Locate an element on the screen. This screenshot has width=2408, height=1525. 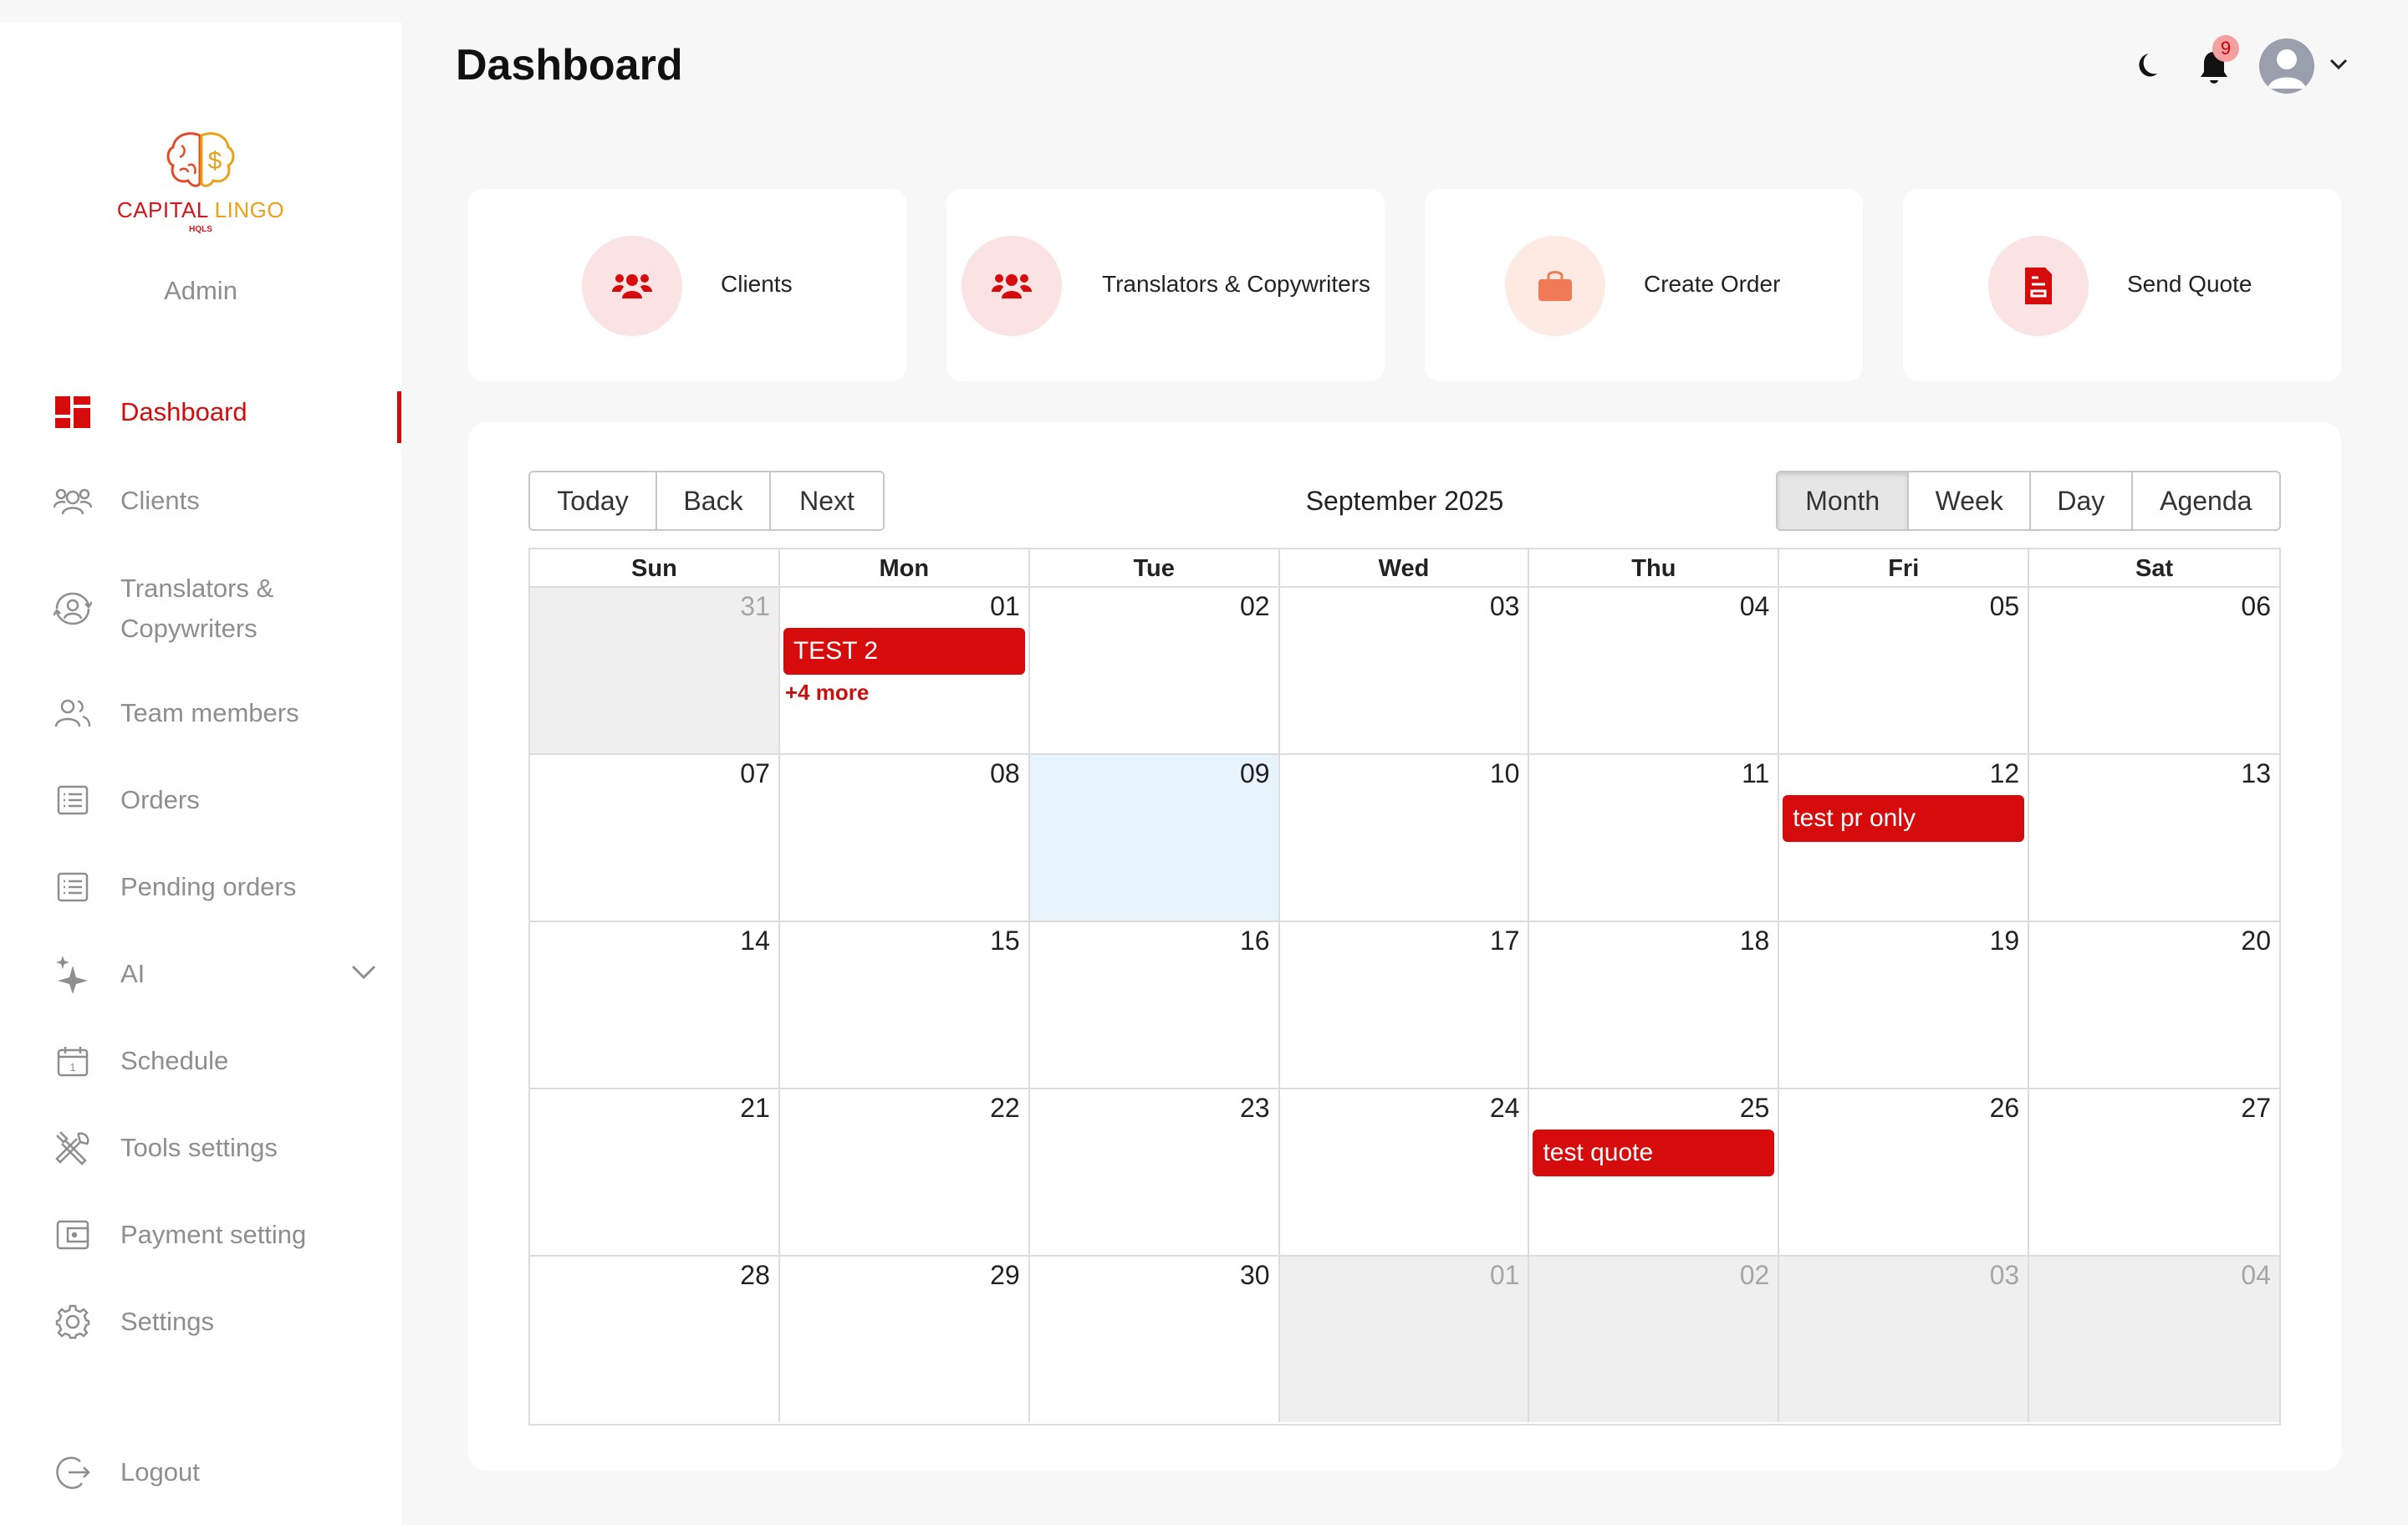
quick-action-create-order: Create Order is located at coordinates (1644, 285).